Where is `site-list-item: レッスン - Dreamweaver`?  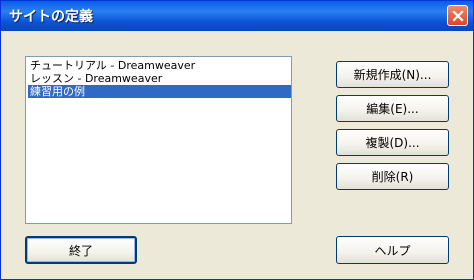 site-list-item: レッスン - Dreamweaver is located at coordinates (159, 78).